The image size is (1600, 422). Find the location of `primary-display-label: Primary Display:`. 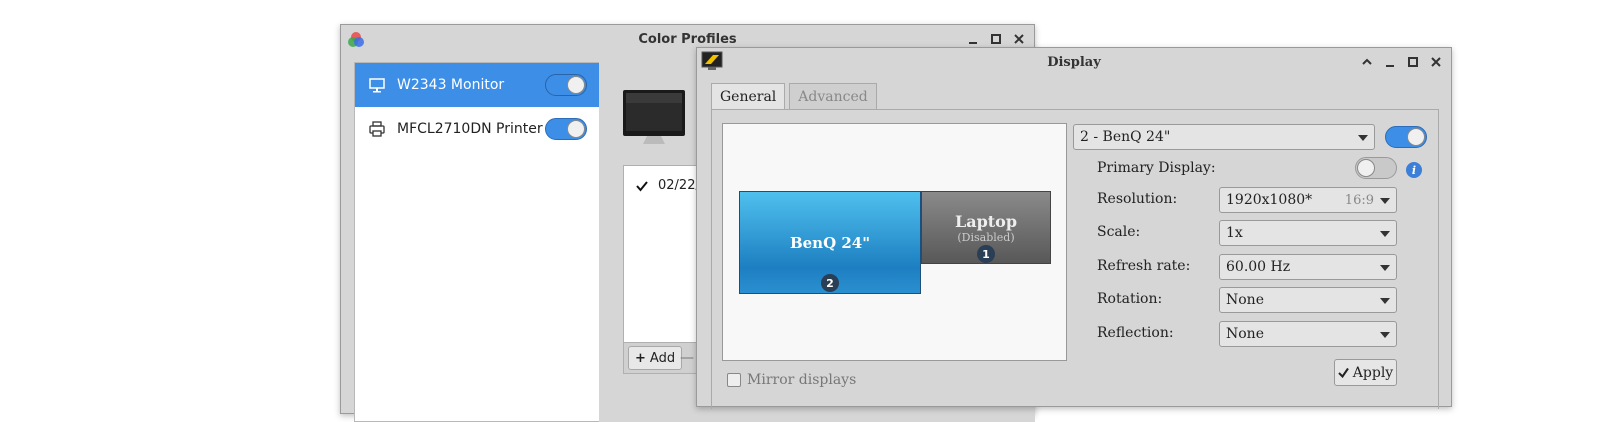

primary-display-label: Primary Display: is located at coordinates (1156, 168).